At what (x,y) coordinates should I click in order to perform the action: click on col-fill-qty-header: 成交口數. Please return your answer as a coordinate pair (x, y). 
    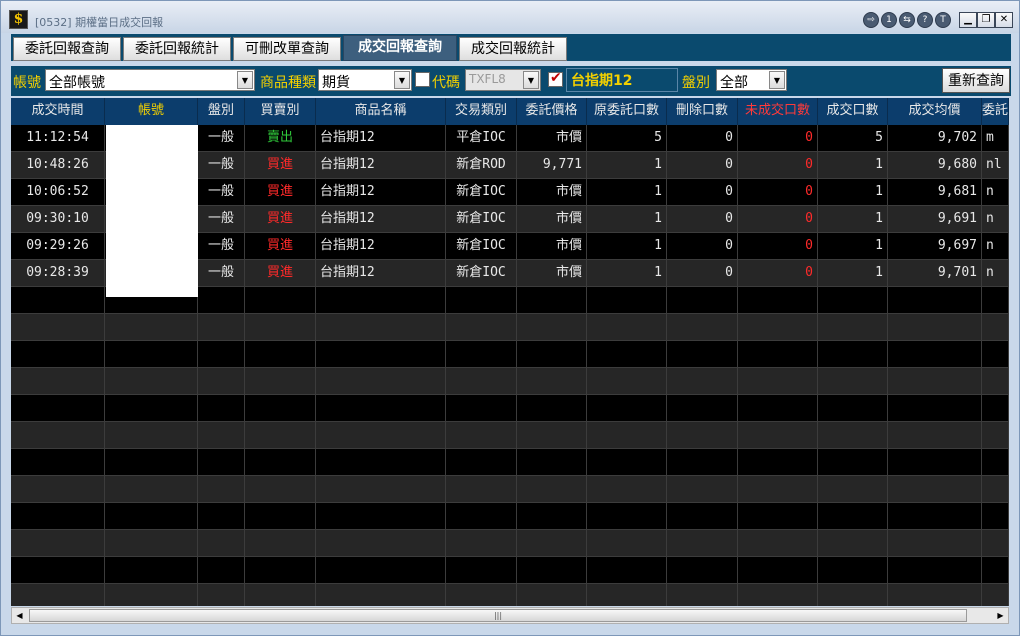
    Looking at the image, I should click on (853, 111).